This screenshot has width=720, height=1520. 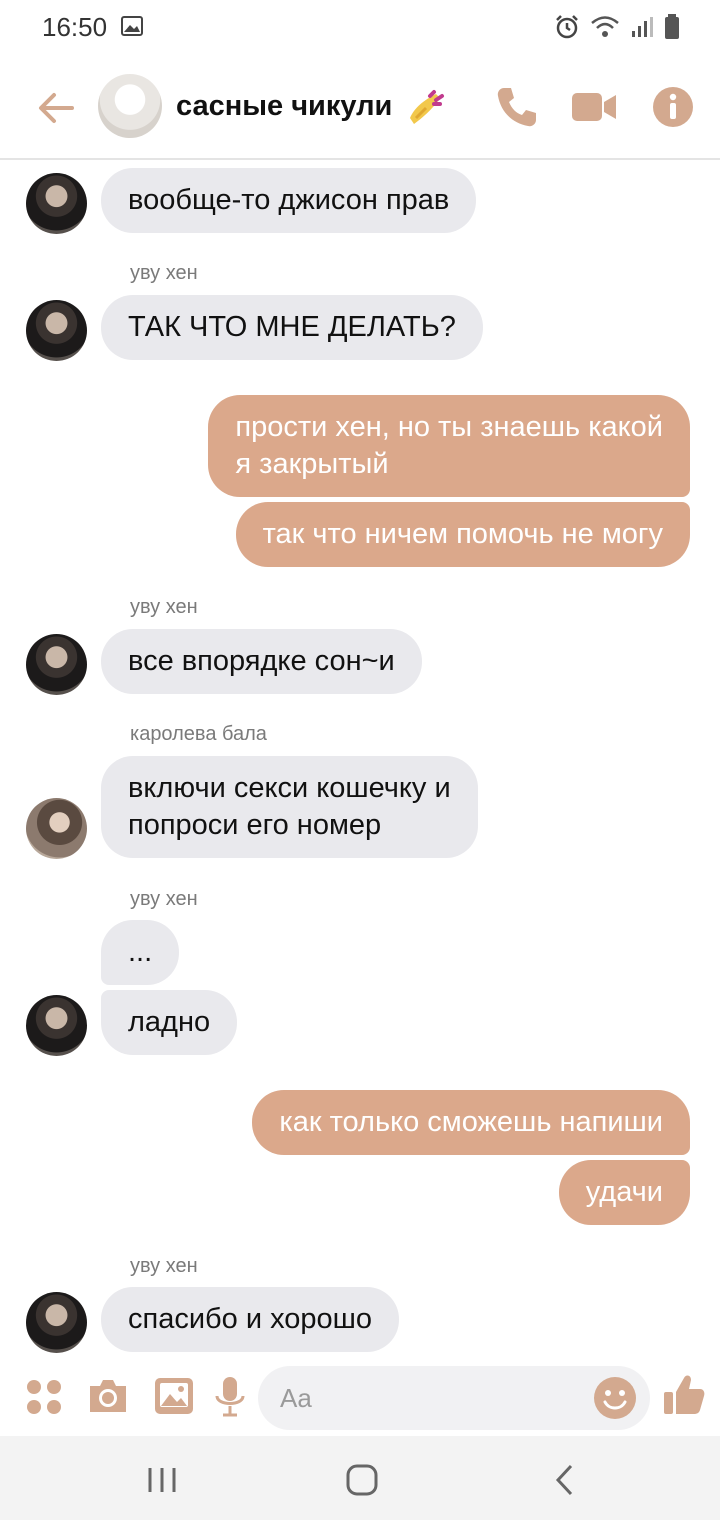 What do you see at coordinates (672, 26) in the screenshot?
I see `battery-icon` at bounding box center [672, 26].